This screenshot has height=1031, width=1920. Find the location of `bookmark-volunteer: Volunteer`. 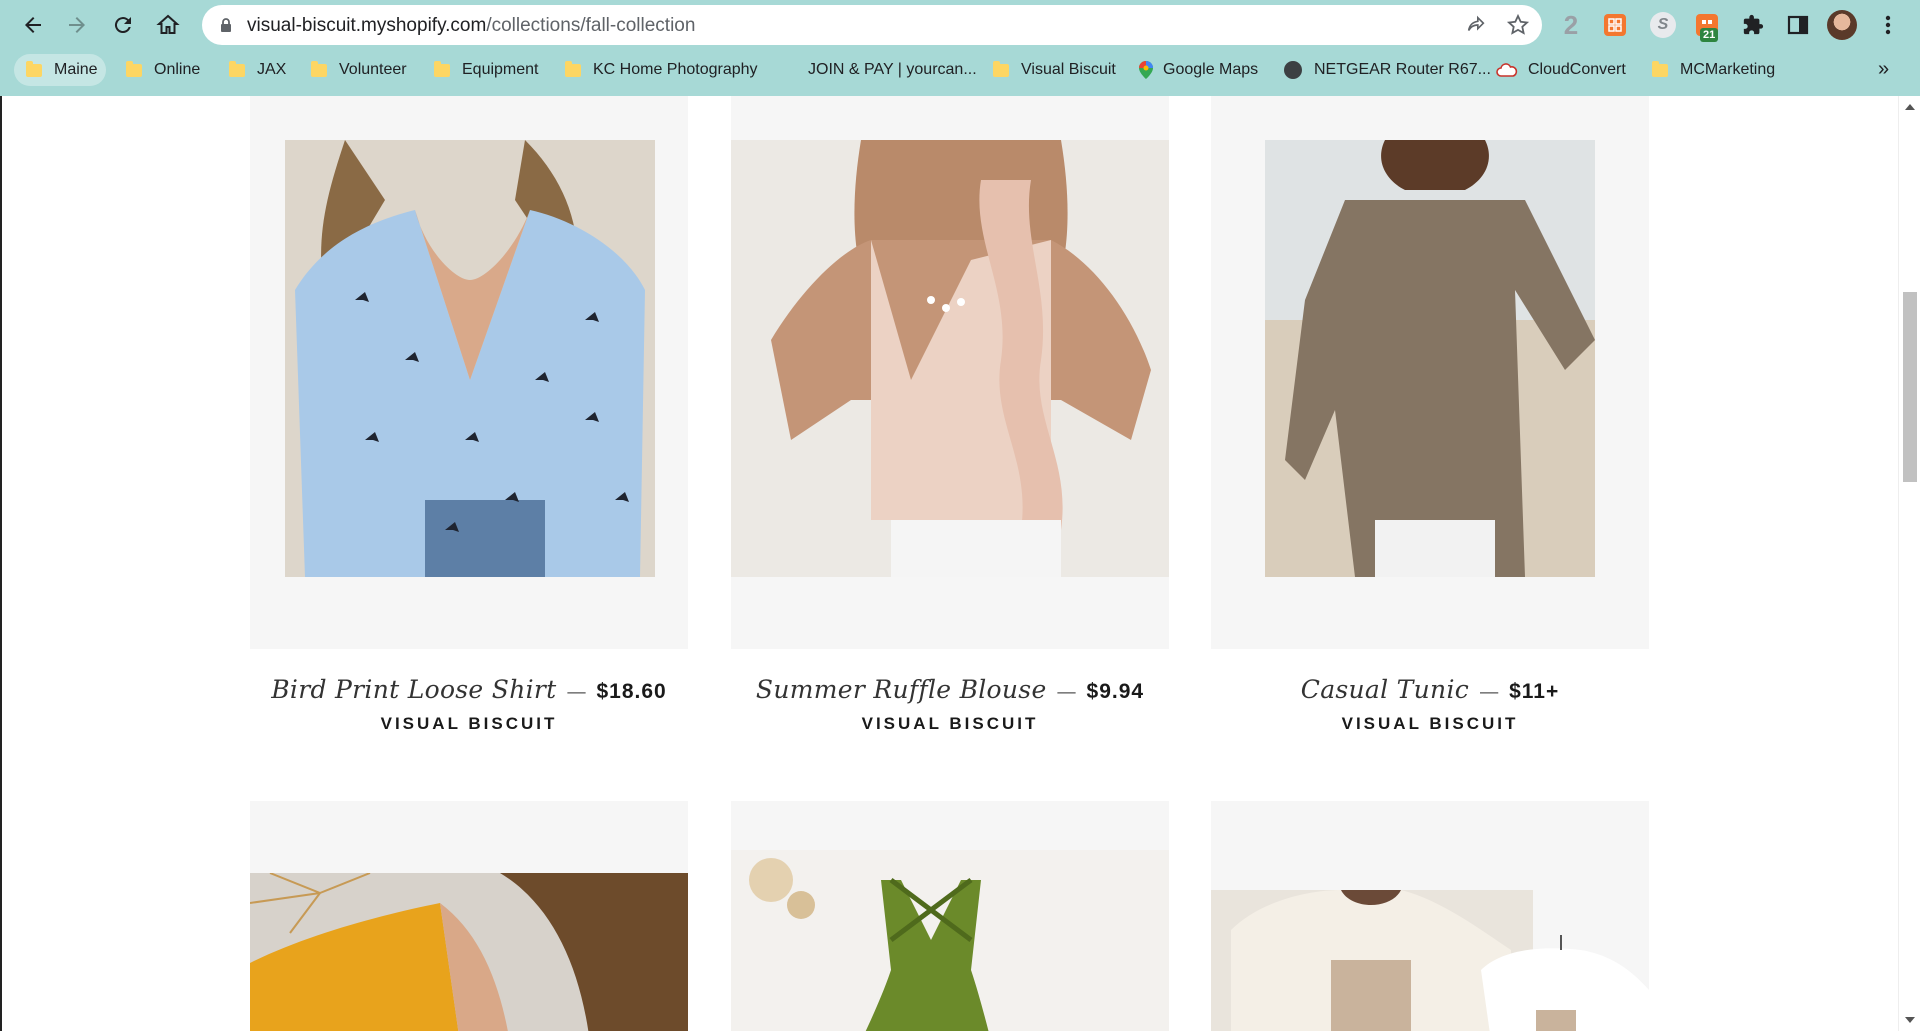

bookmark-volunteer: Volunteer is located at coordinates (359, 70).